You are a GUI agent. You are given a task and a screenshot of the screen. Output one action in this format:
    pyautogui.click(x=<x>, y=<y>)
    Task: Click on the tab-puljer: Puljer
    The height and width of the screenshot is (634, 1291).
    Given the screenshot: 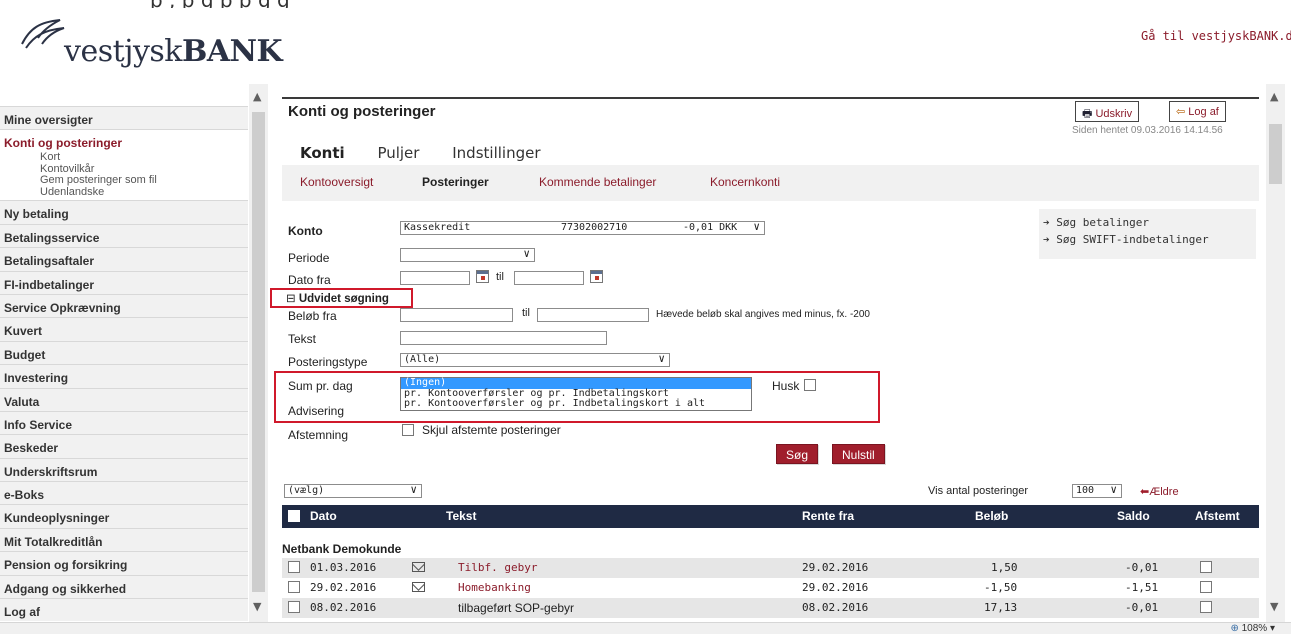 What is the action you would take?
    pyautogui.click(x=398, y=153)
    